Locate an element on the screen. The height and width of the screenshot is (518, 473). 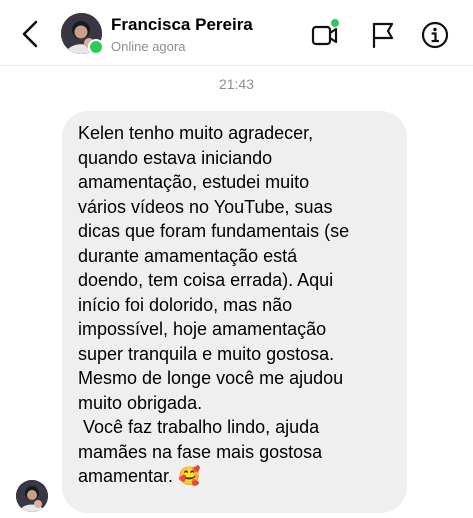
sender-avatar is located at coordinates (32, 496).